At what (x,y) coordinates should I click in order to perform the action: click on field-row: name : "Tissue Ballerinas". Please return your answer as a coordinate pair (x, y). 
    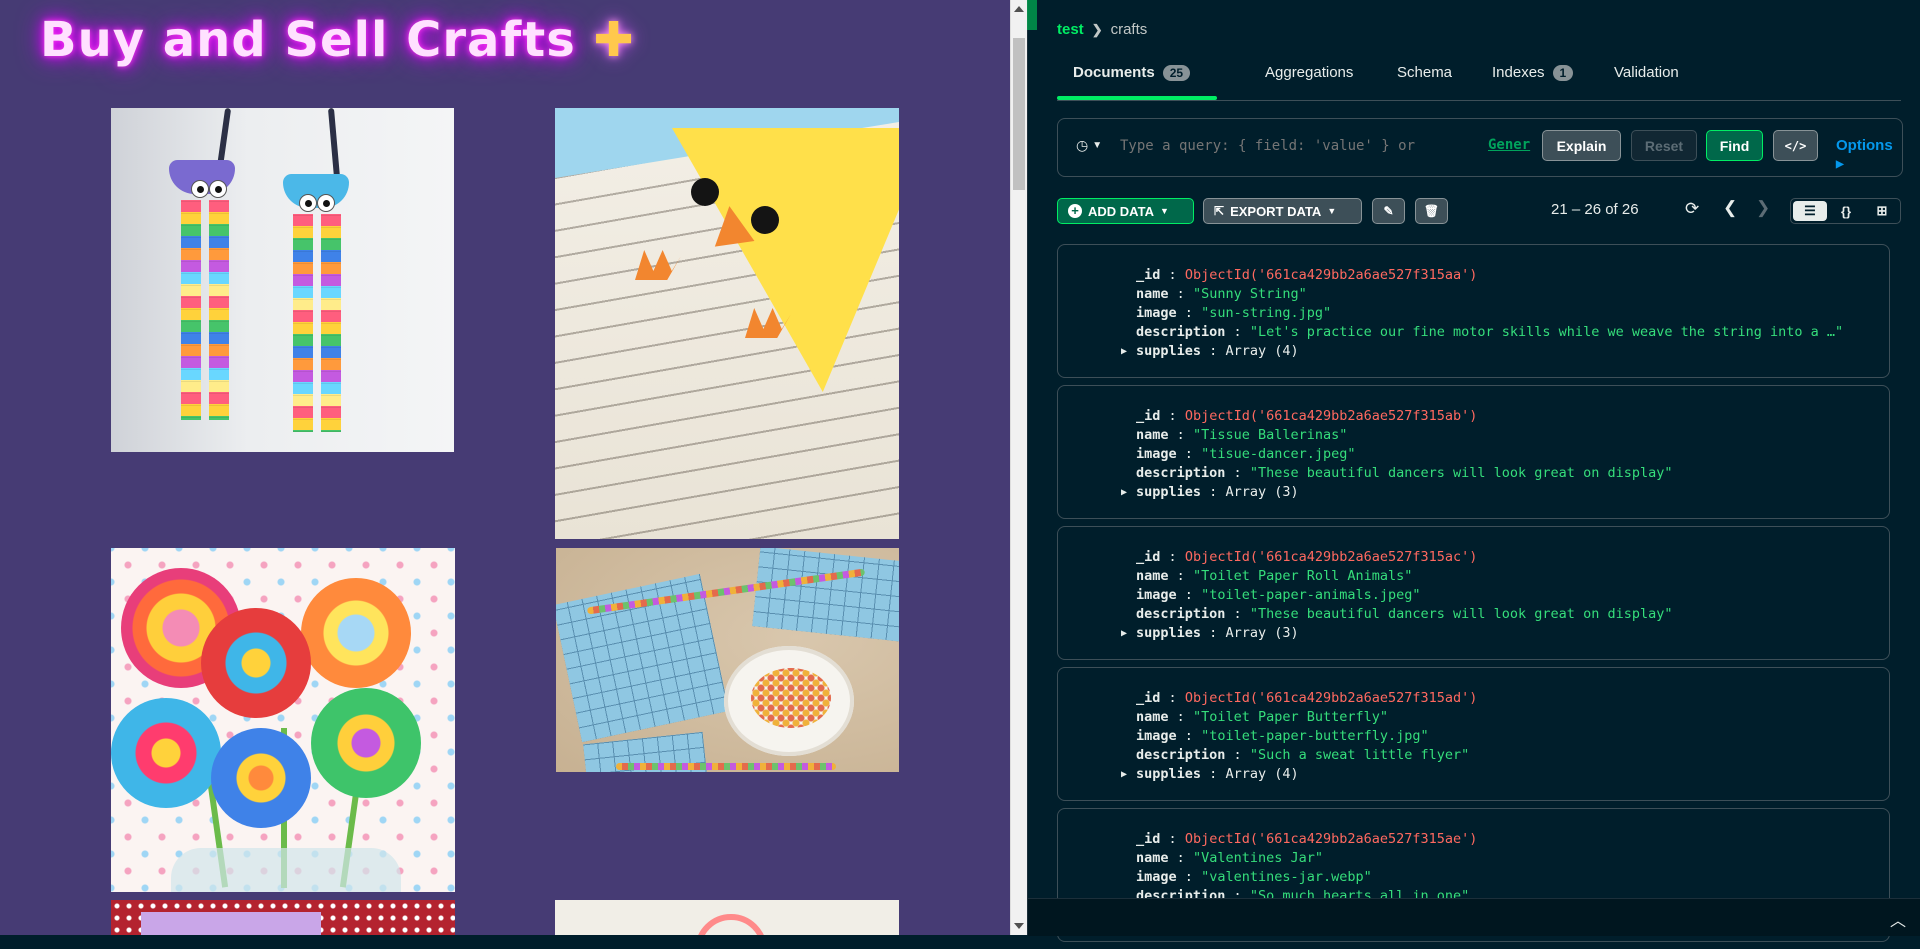
    Looking at the image, I should click on (1242, 435).